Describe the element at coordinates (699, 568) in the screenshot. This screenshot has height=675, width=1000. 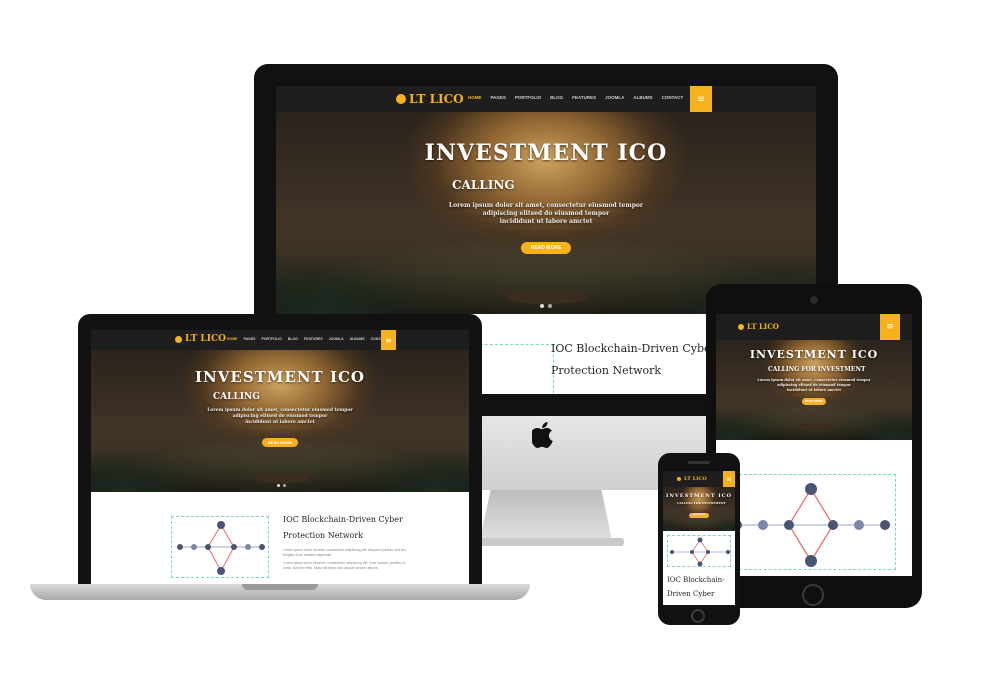
I see `content-section: IOC Blockchain- Driven Cyber` at that location.